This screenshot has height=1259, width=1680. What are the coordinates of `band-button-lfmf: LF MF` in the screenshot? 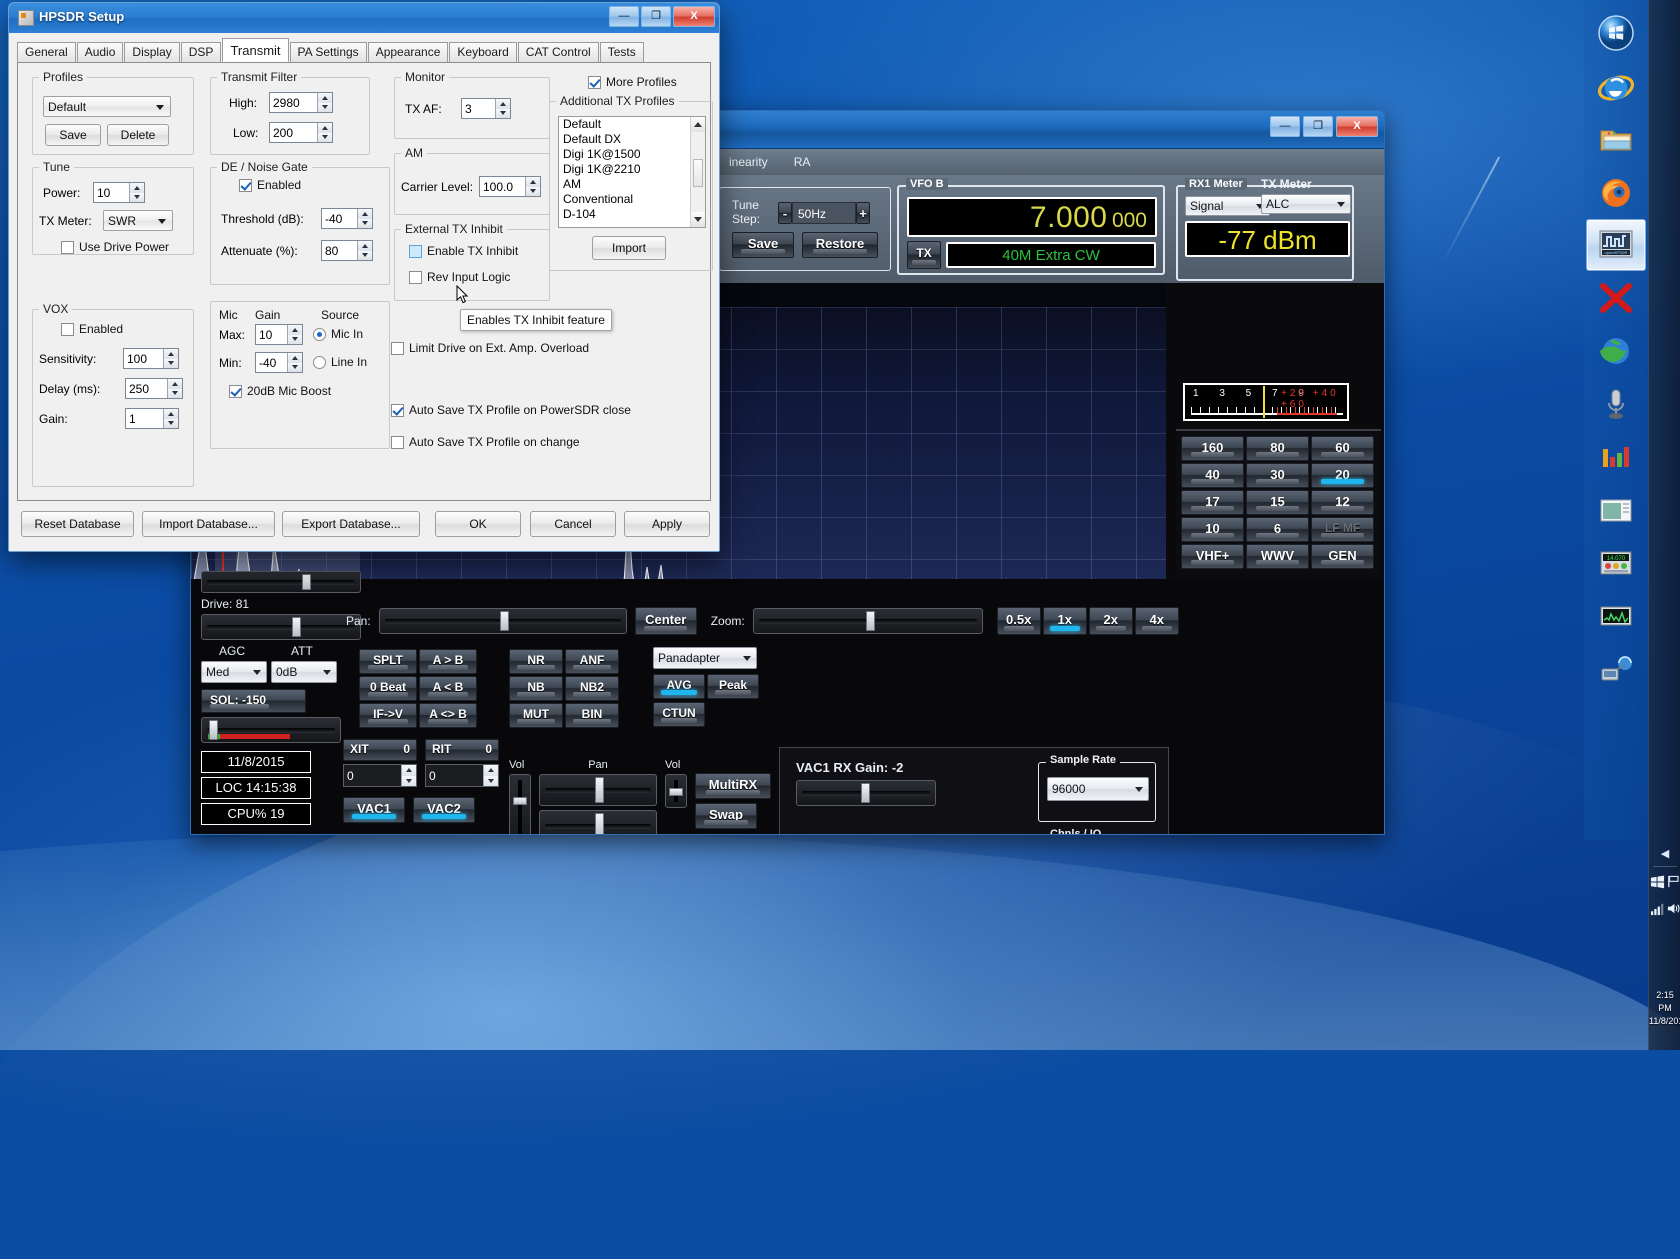 It's located at (1342, 529).